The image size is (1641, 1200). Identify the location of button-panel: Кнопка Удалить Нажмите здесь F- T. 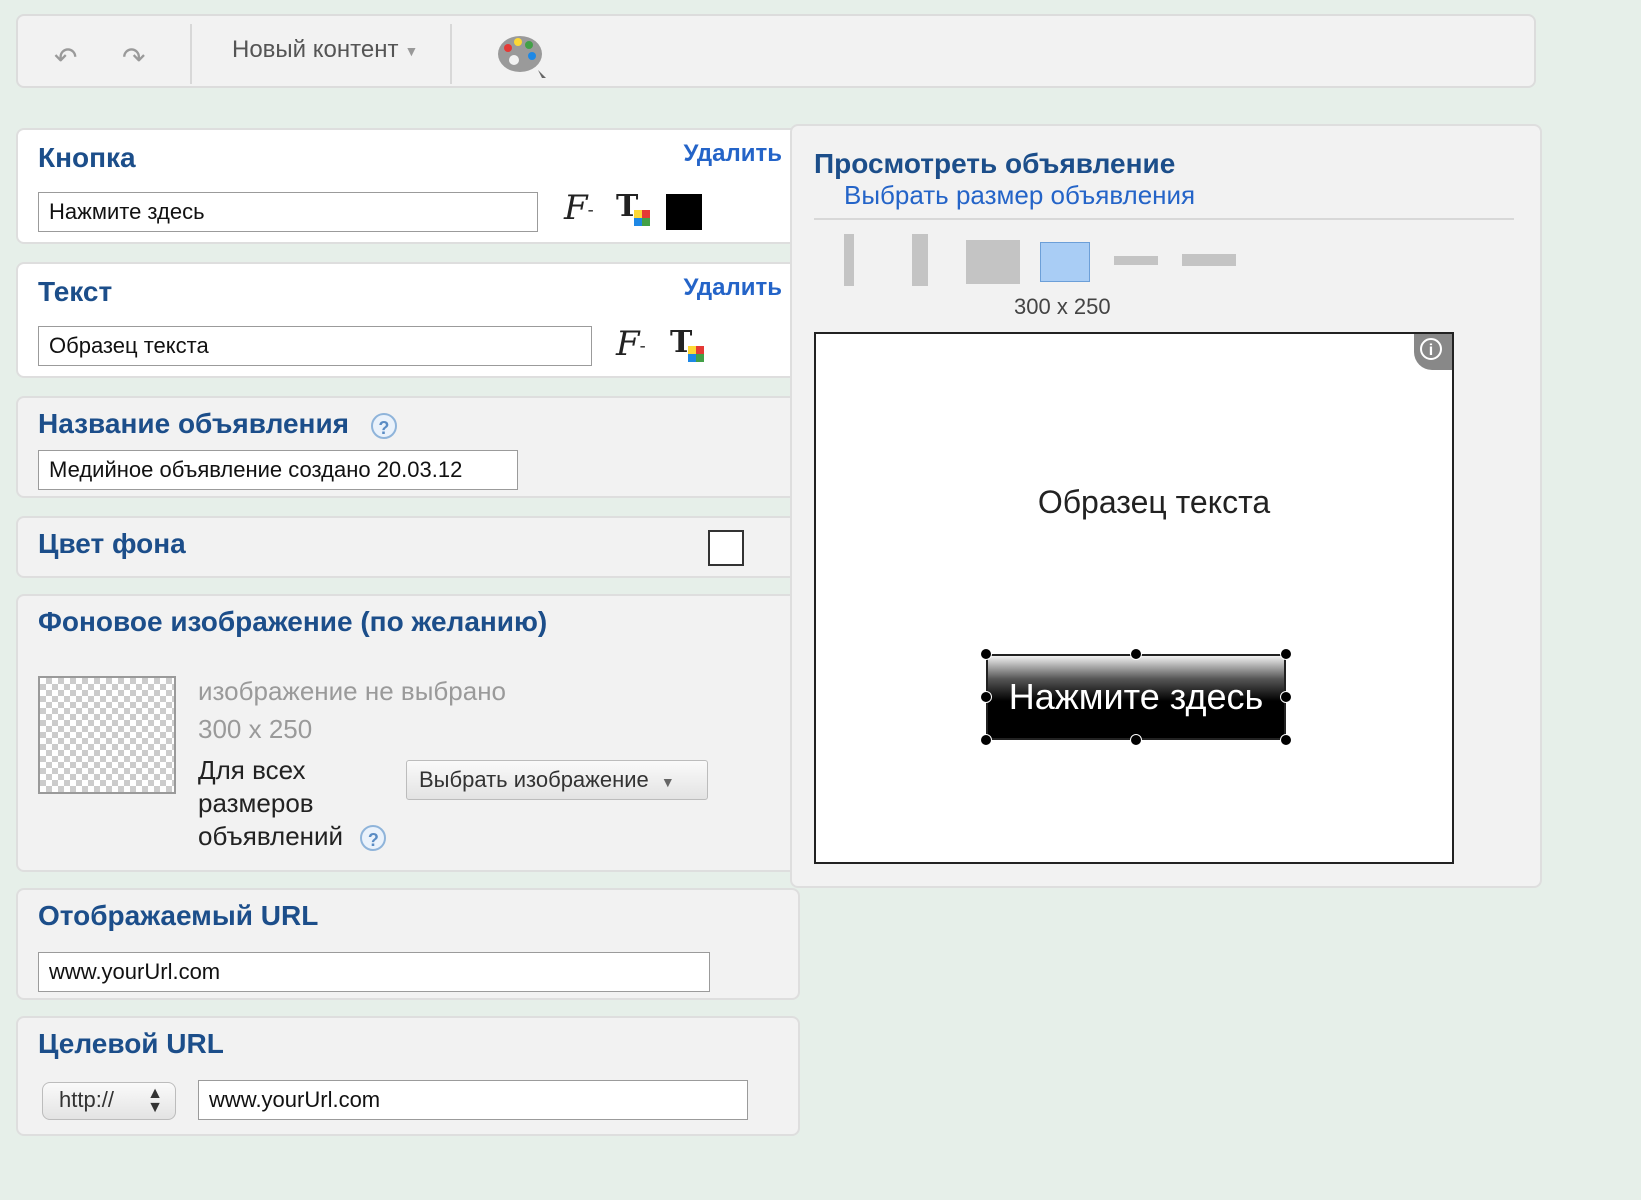
(408, 186).